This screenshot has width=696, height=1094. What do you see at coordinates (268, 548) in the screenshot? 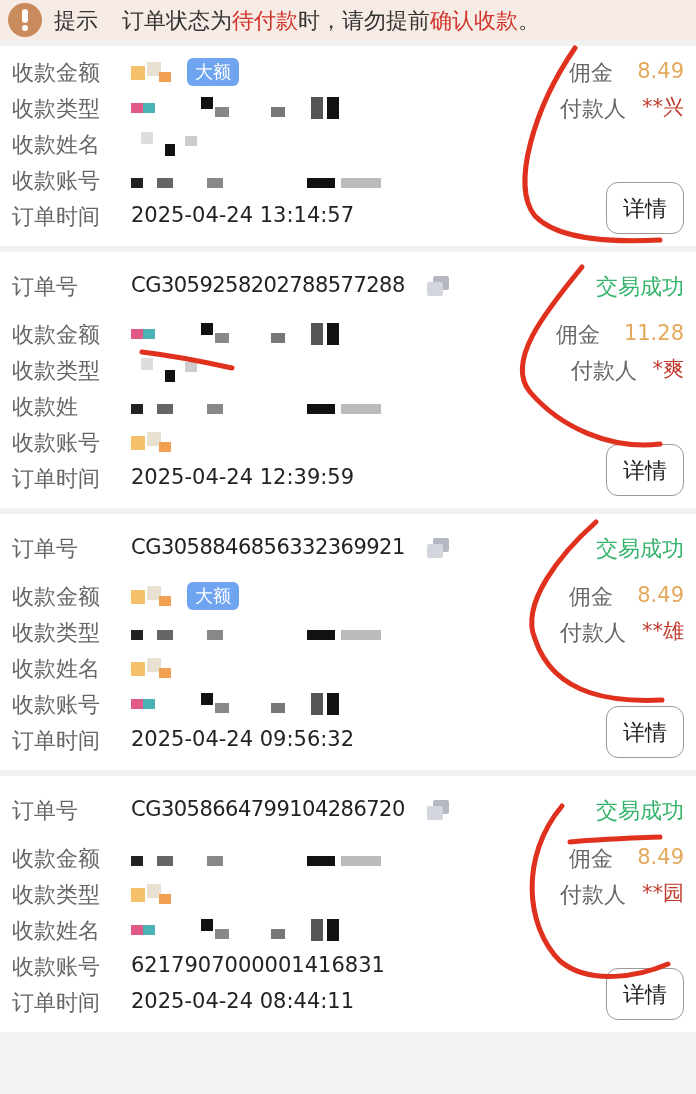
I see `order-number: CG3058846856332369921` at bounding box center [268, 548].